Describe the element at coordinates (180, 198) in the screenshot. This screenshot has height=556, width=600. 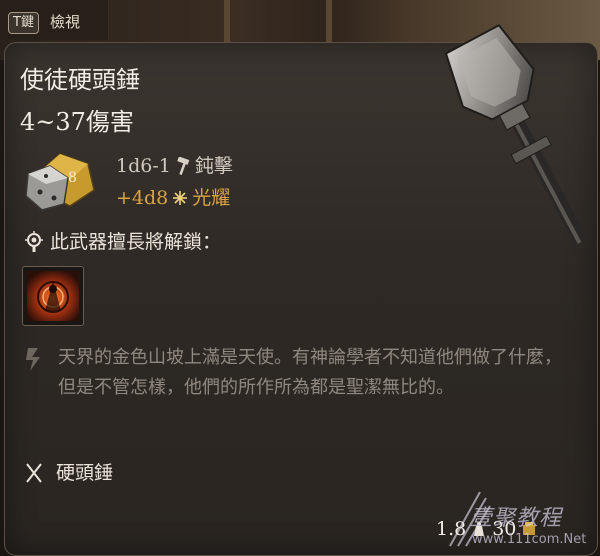
I see `radiant-damage-icon` at that location.